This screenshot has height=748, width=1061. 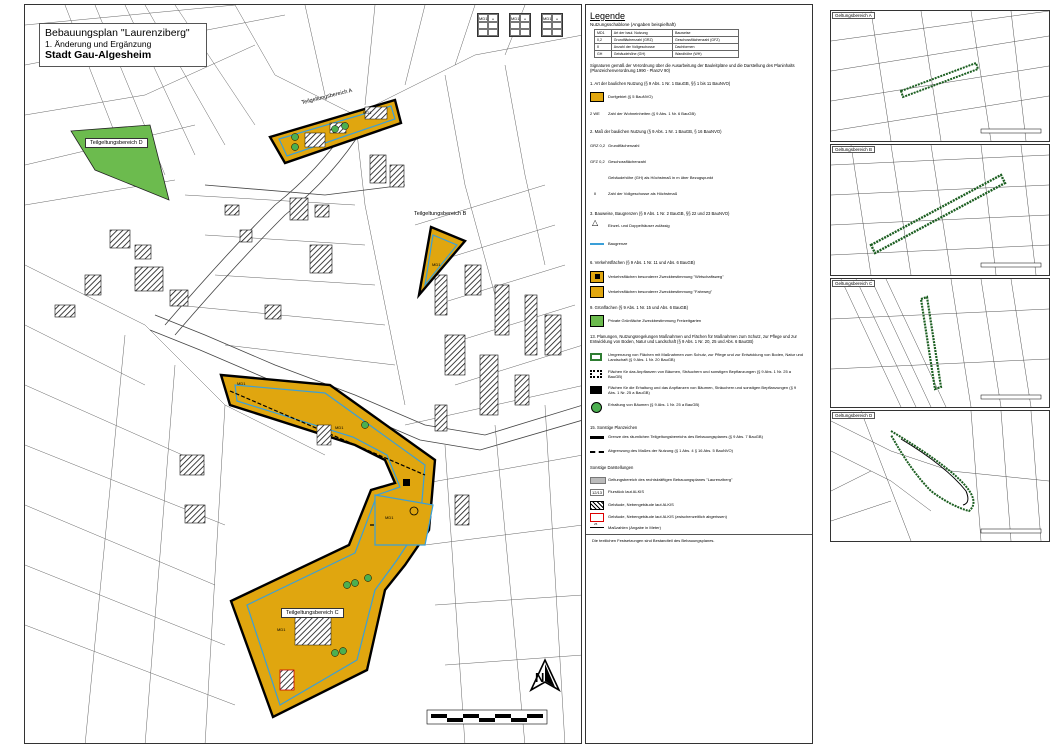 I want to click on tree-icon, so click(x=596, y=407).